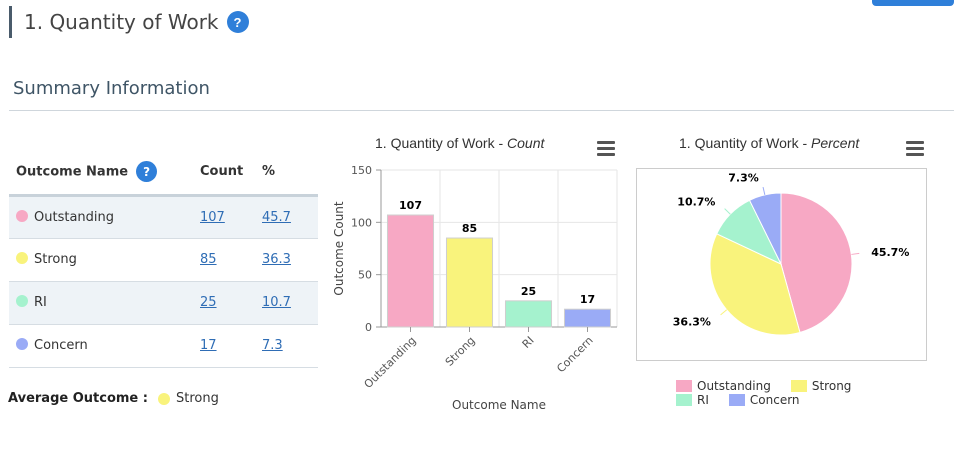 This screenshot has width=954, height=458. What do you see at coordinates (163, 346) in the screenshot?
I see `table-row: Concern 17 7.3` at bounding box center [163, 346].